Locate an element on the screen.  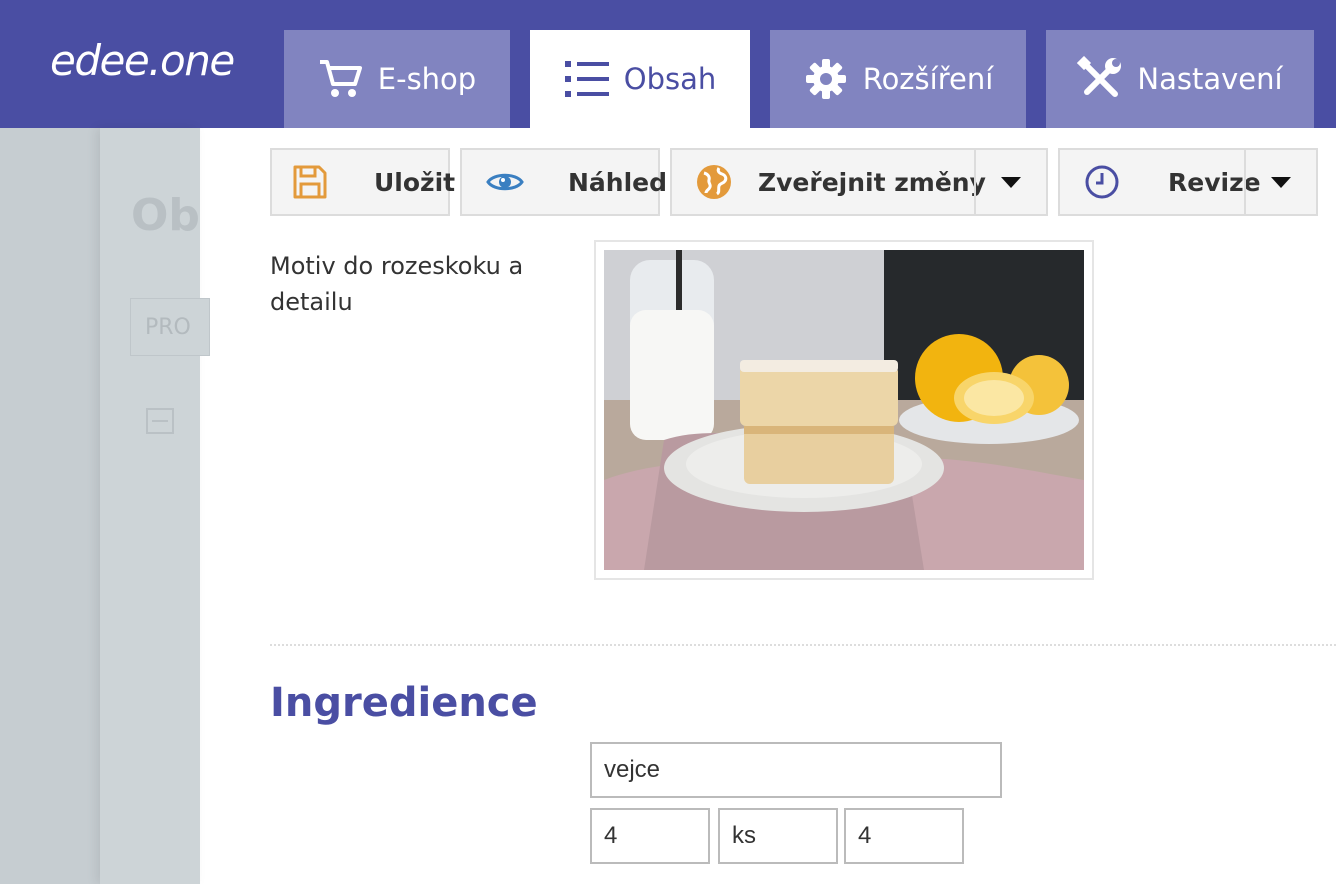
cart-icon is located at coordinates (341, 79).